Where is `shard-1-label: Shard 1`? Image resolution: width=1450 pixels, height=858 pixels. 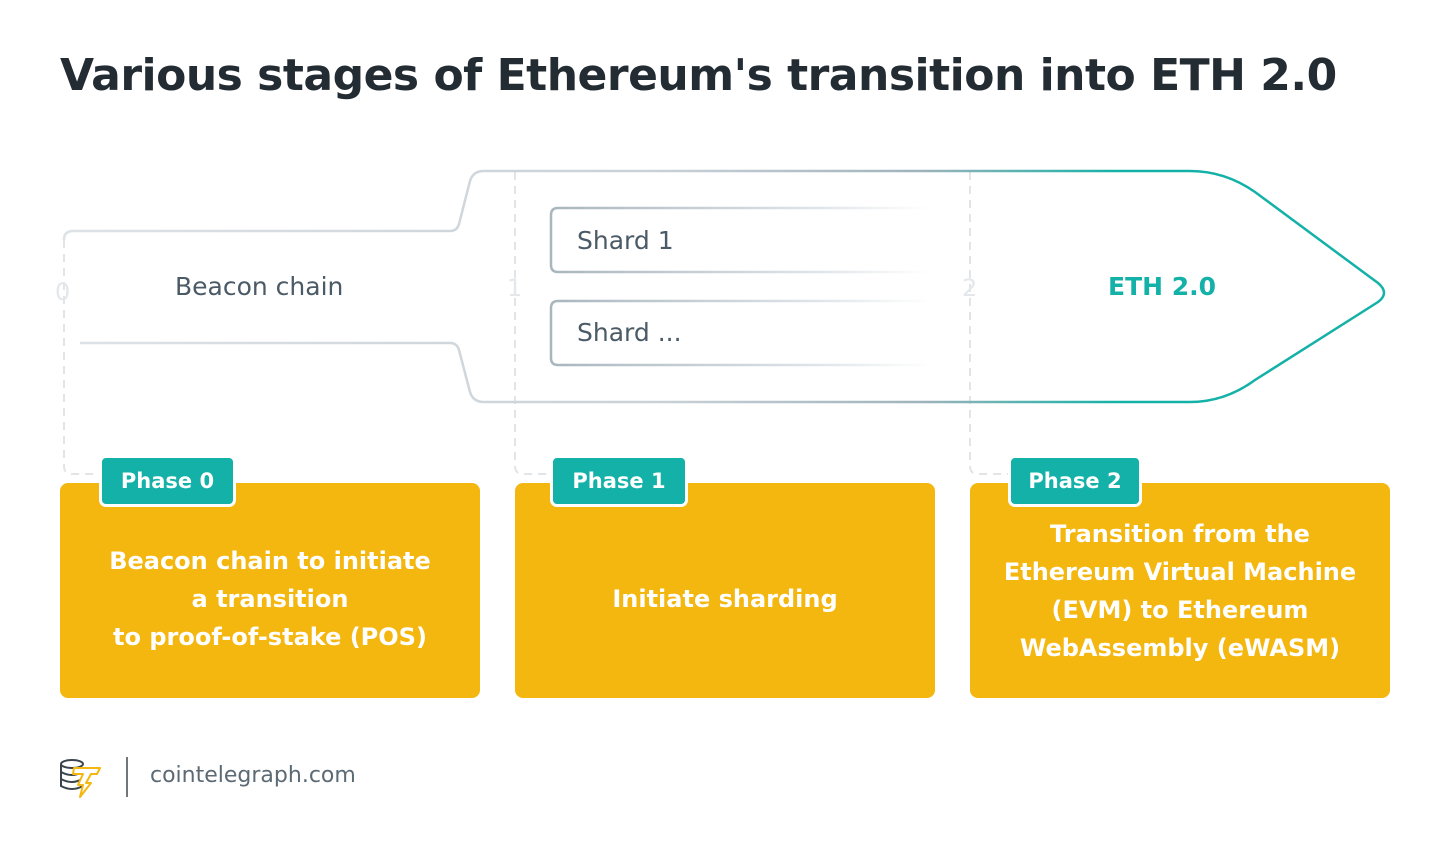 shard-1-label: Shard 1 is located at coordinates (625, 240).